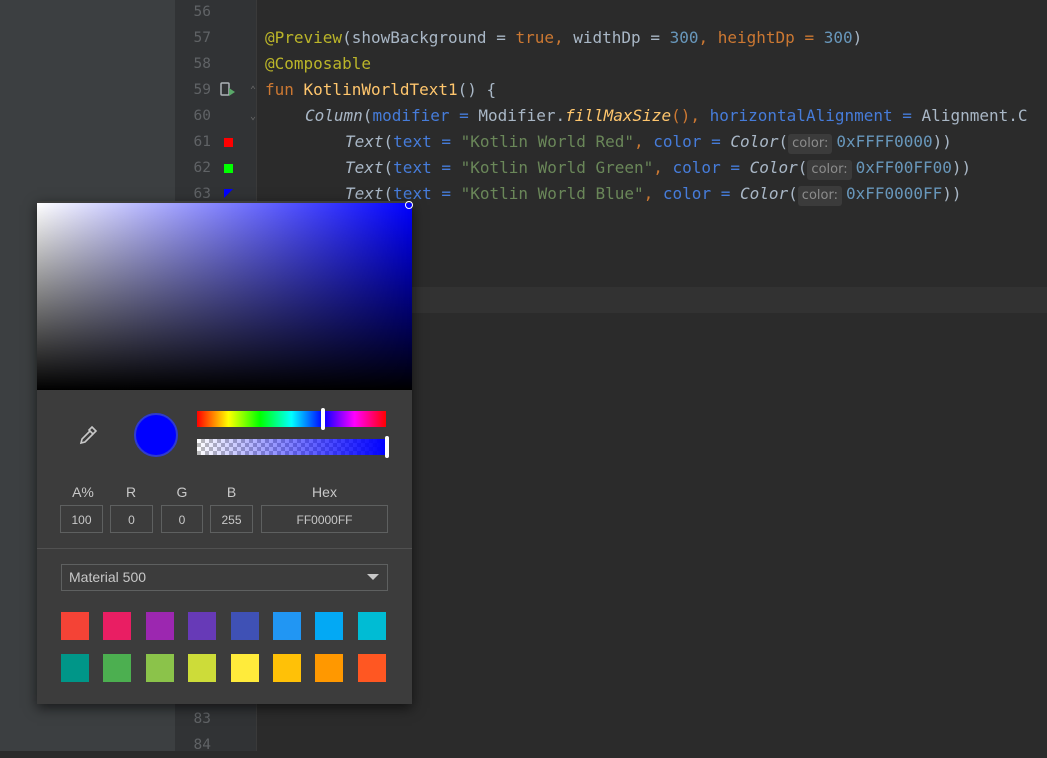 This screenshot has width=1047, height=758. Describe the element at coordinates (202, 90) in the screenshot. I see `line-number: 59` at that location.